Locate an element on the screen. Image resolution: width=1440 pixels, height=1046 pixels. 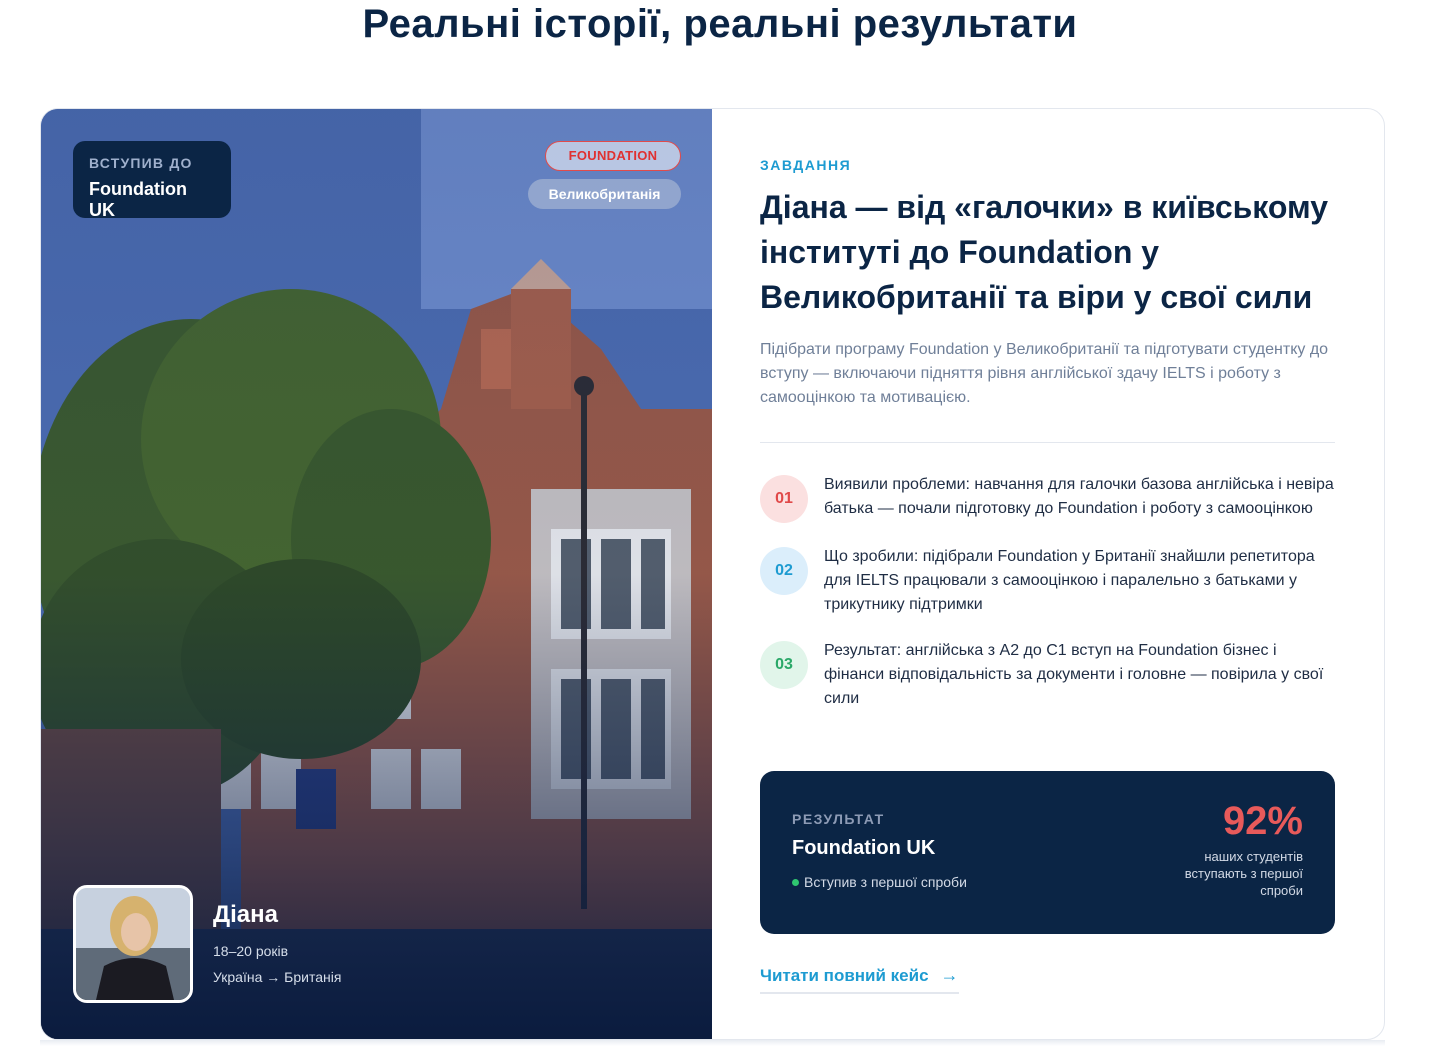
status-dot-icon is located at coordinates (795, 882).